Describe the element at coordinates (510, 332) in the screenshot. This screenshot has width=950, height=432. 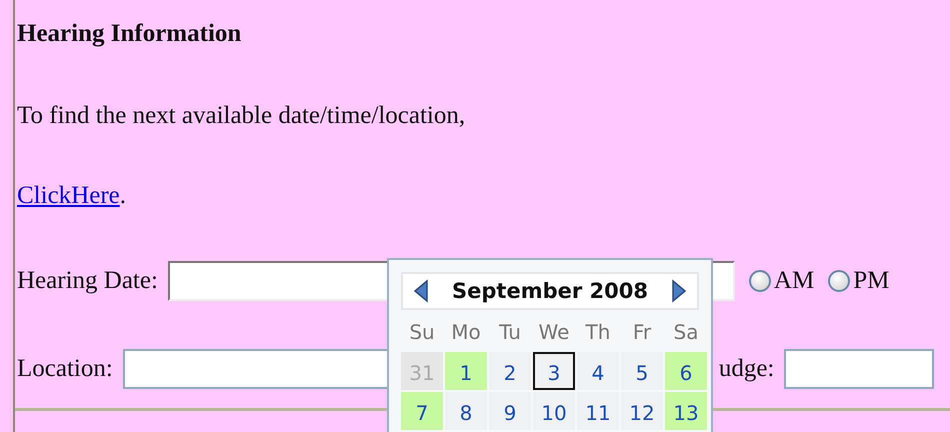
I see `weekday-label: Tu` at that location.